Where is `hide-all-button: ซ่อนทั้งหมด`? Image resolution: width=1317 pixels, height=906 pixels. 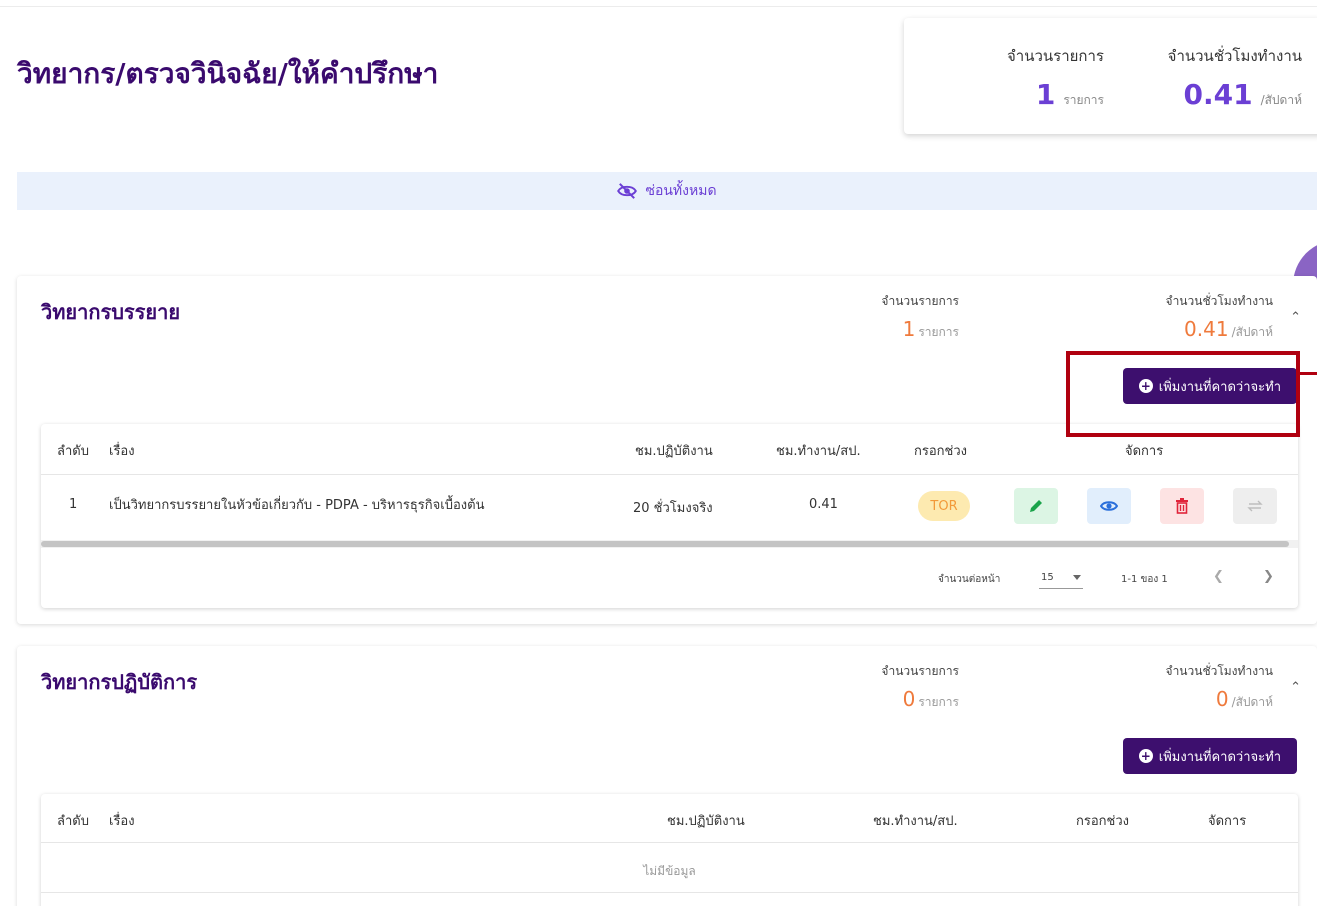 hide-all-button: ซ่อนทั้งหมด is located at coordinates (667, 191).